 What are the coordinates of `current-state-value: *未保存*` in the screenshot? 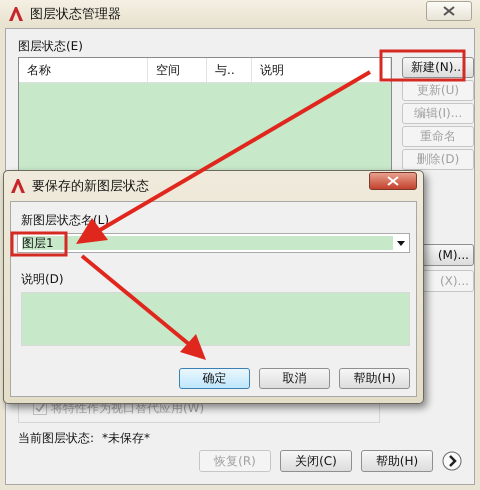 It's located at (126, 438).